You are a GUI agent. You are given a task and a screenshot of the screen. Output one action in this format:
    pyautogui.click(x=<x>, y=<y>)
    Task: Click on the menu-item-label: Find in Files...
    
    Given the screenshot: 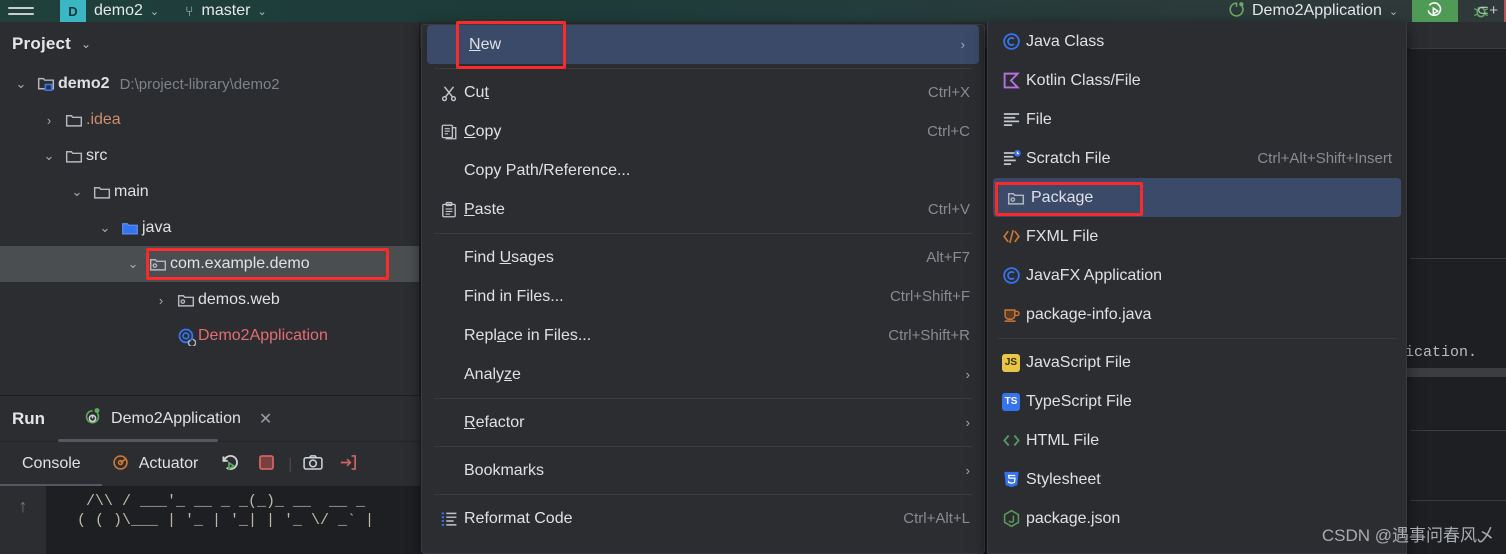 What is the action you would take?
    pyautogui.click(x=514, y=296)
    